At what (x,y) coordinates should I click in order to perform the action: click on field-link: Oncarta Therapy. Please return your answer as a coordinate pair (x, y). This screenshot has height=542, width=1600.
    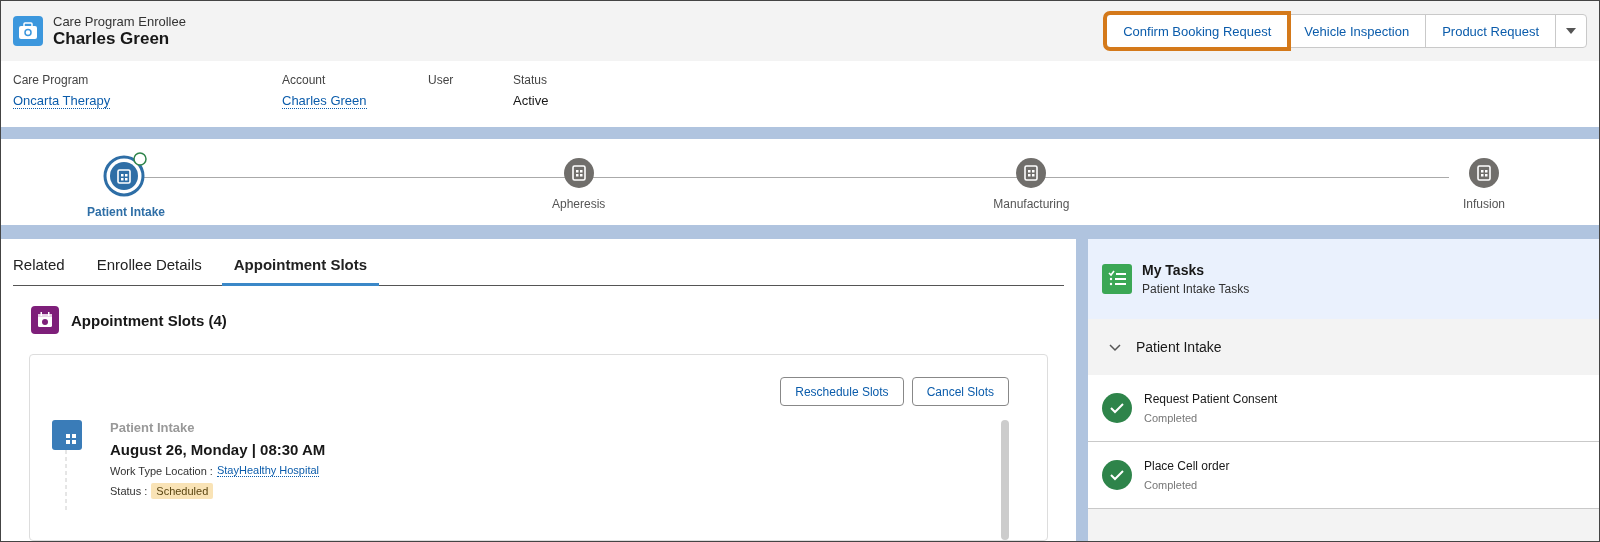
    Looking at the image, I should click on (62, 101).